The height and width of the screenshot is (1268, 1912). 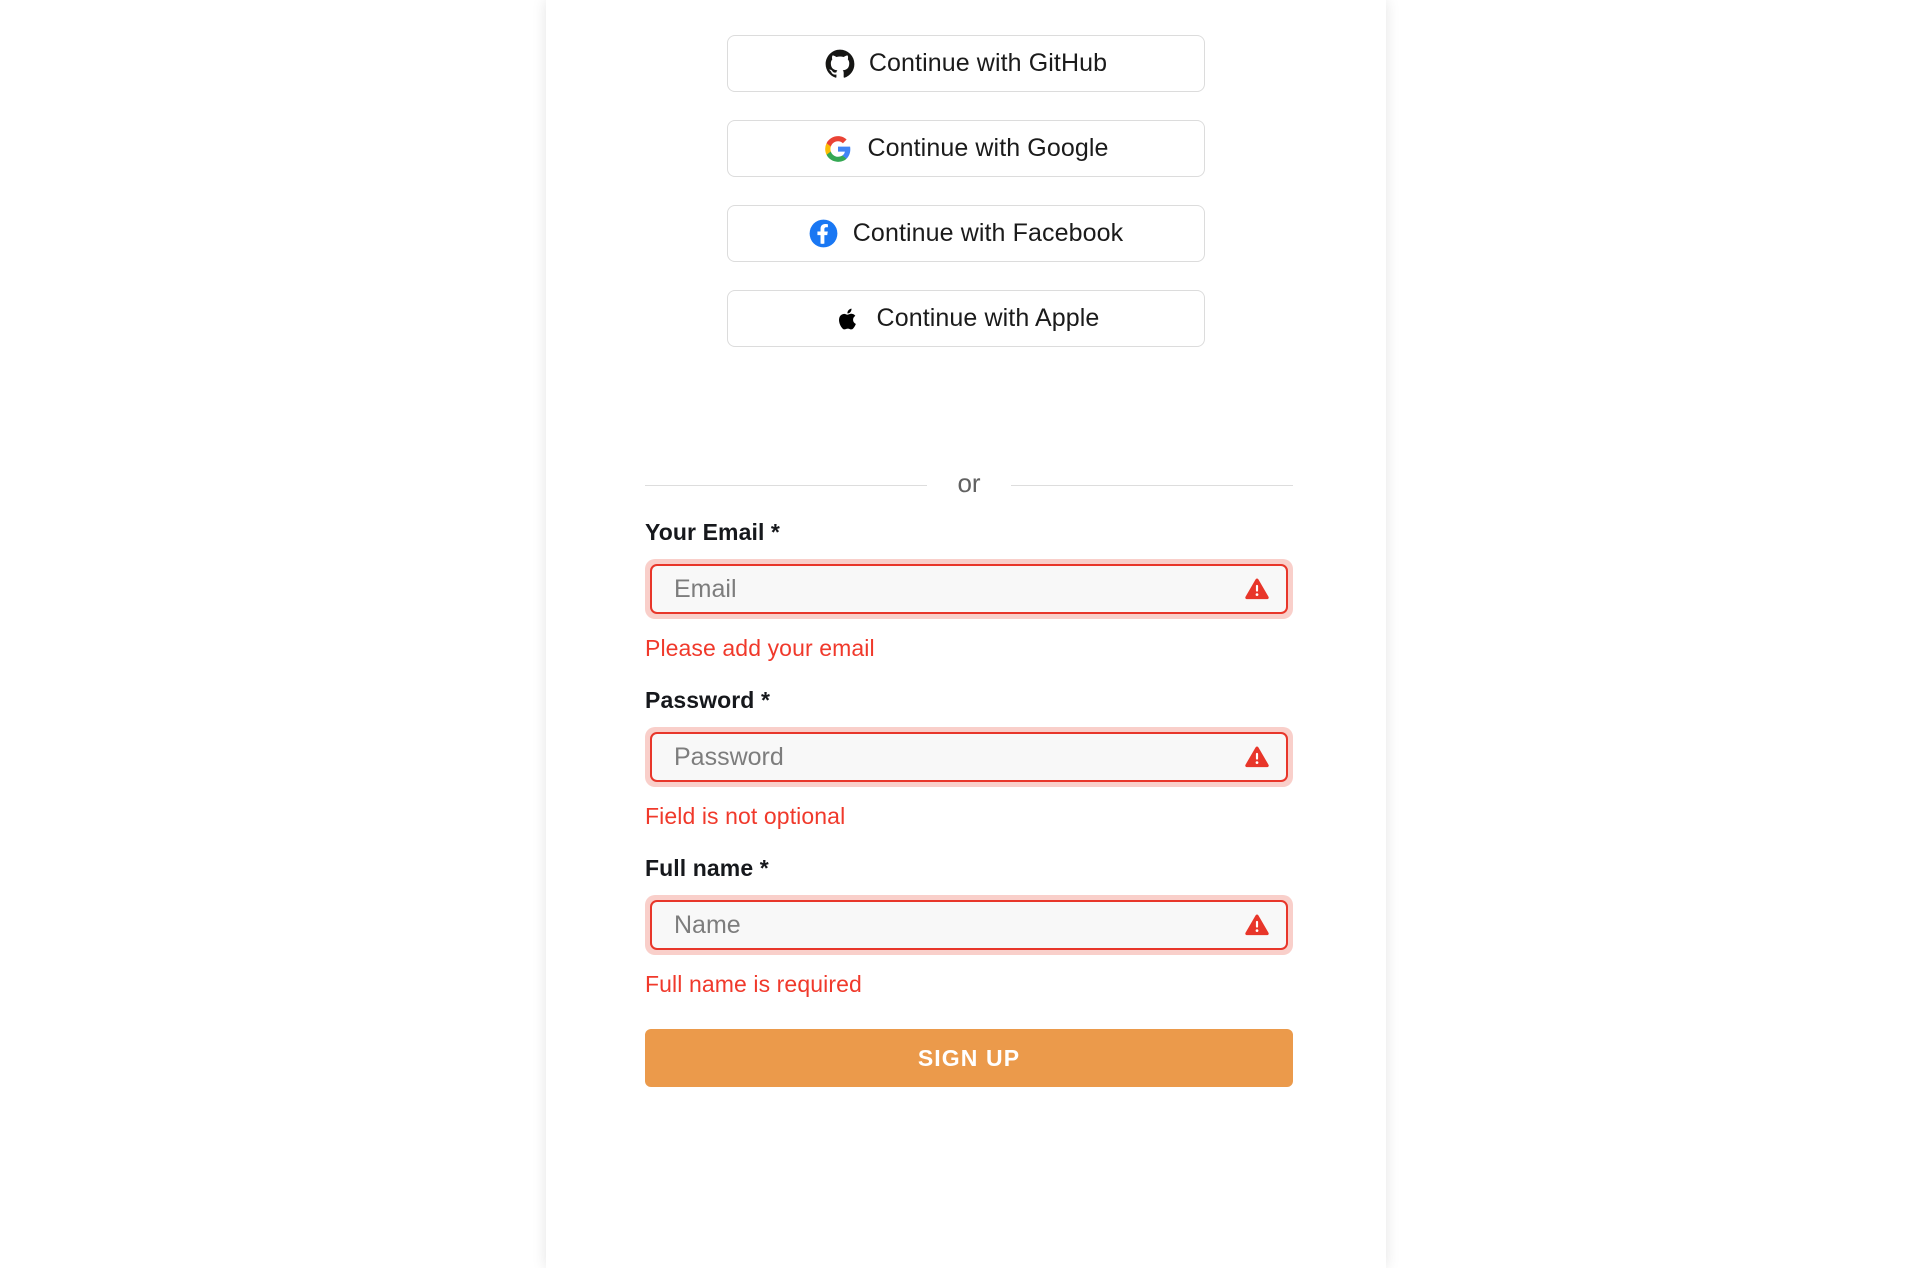 I want to click on fullname-label: Full name *, so click(x=707, y=868).